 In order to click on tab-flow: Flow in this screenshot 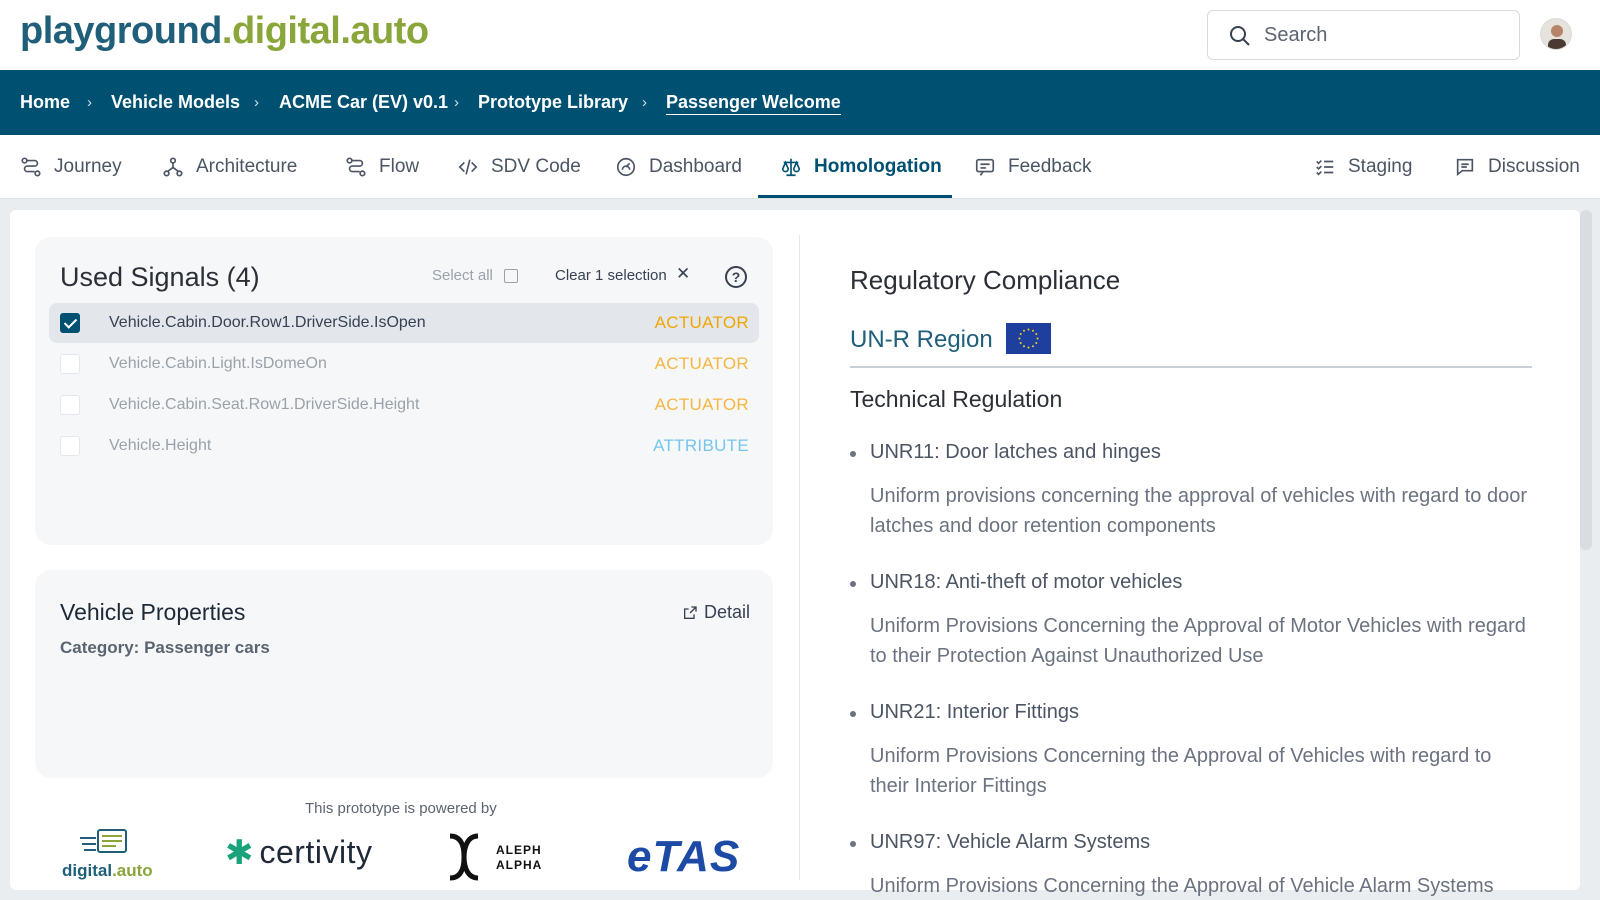, I will do `click(382, 167)`.